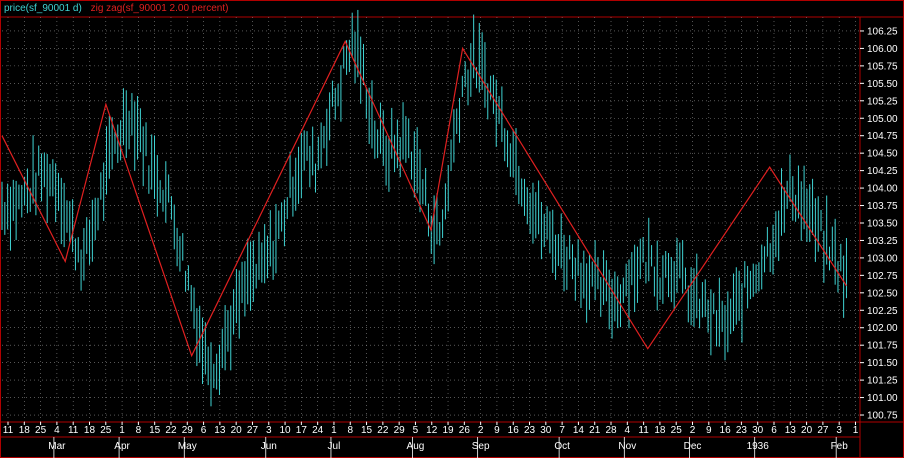 This screenshot has height=458, width=904. What do you see at coordinates (882, 346) in the screenshot?
I see `y-tick-label: 101.75` at bounding box center [882, 346].